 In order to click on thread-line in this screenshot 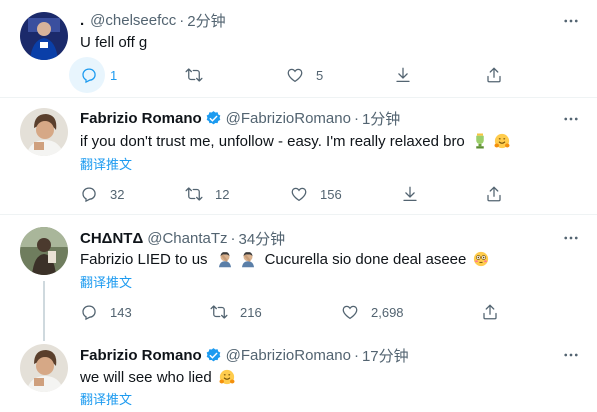, I will do `click(44, 311)`.